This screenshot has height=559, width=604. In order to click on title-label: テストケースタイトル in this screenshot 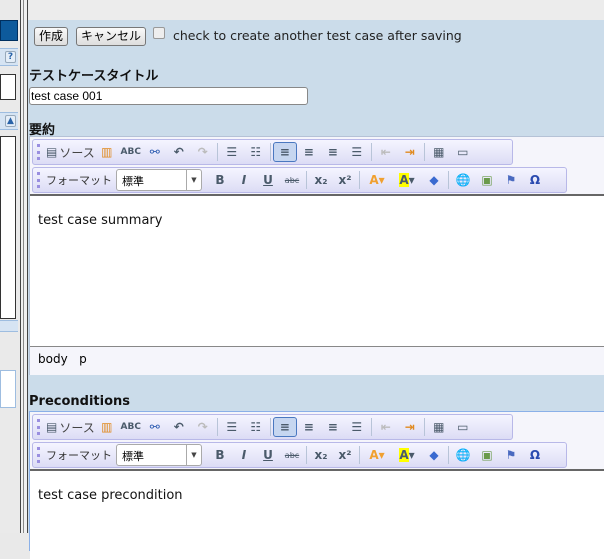, I will do `click(94, 76)`.